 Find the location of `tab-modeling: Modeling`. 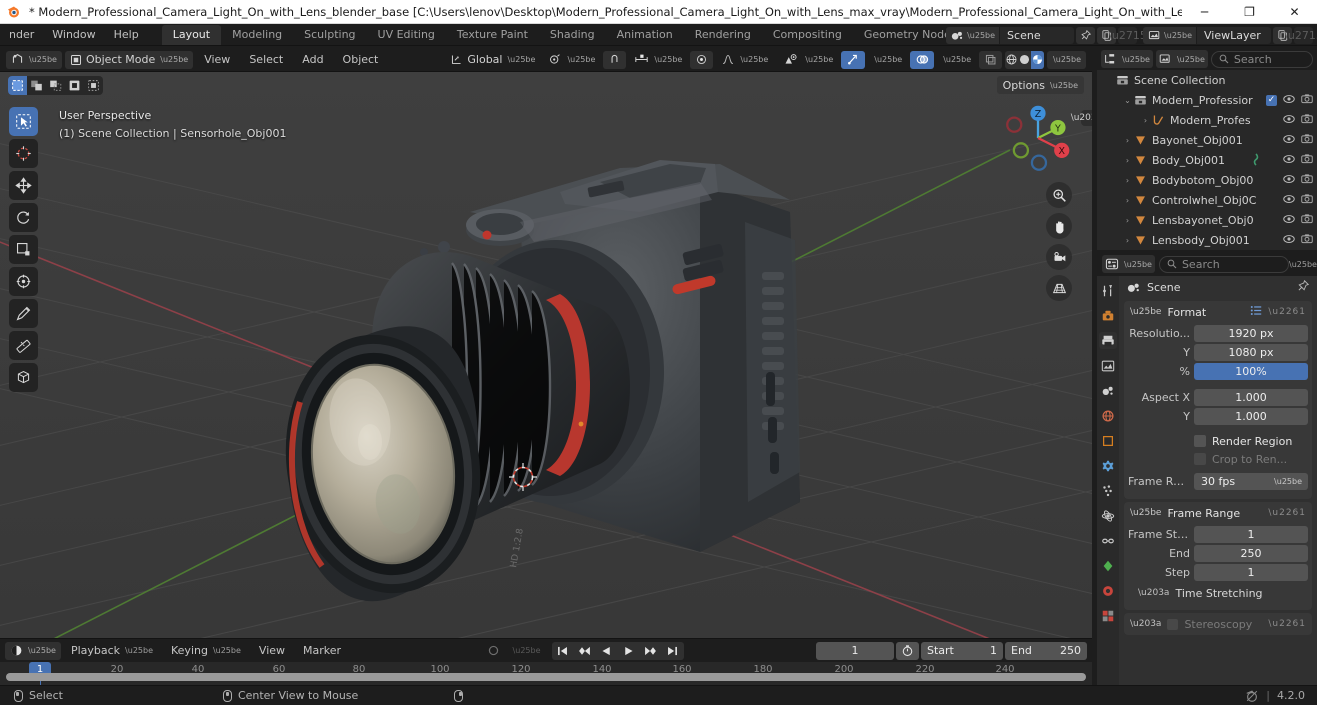

tab-modeling: Modeling is located at coordinates (257, 35).